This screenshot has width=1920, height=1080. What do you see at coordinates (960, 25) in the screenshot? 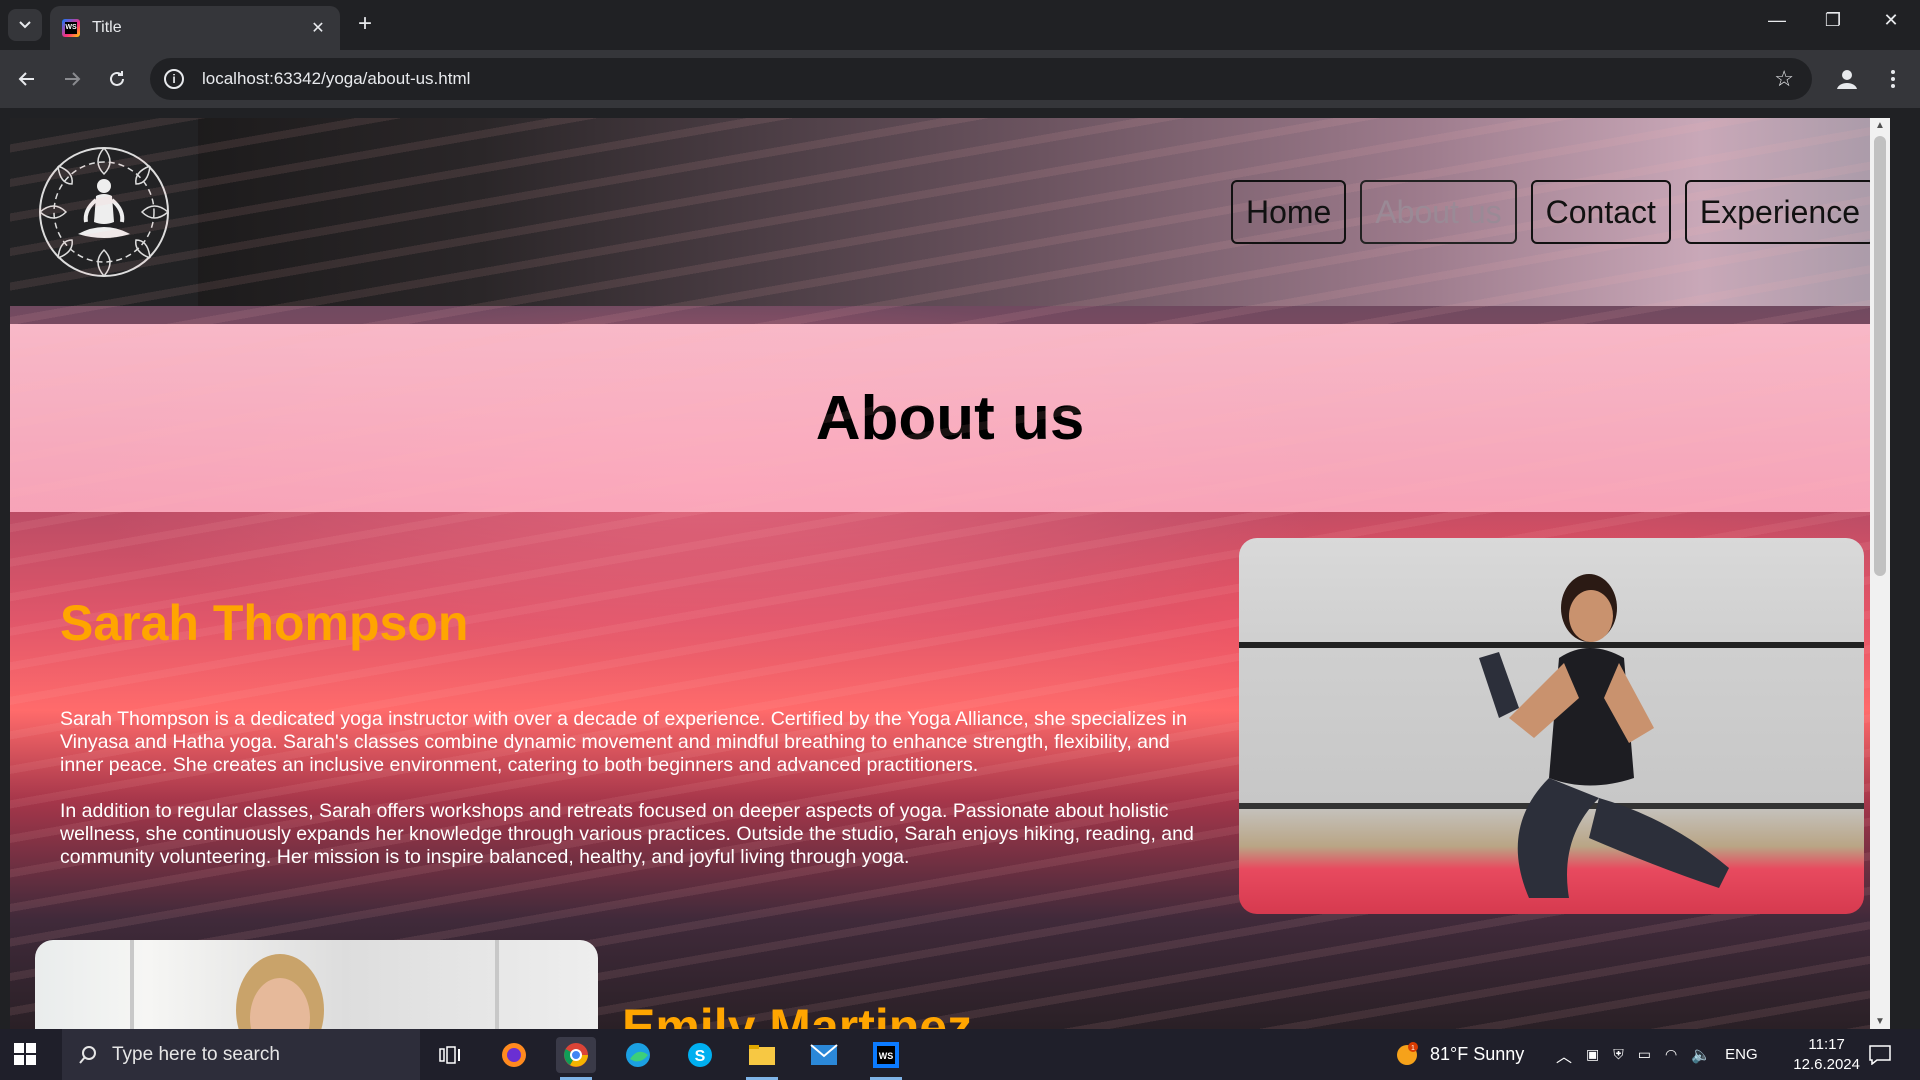
I see `browser-tab-bar: WS Title ✕ + — ❐ ✕` at bounding box center [960, 25].